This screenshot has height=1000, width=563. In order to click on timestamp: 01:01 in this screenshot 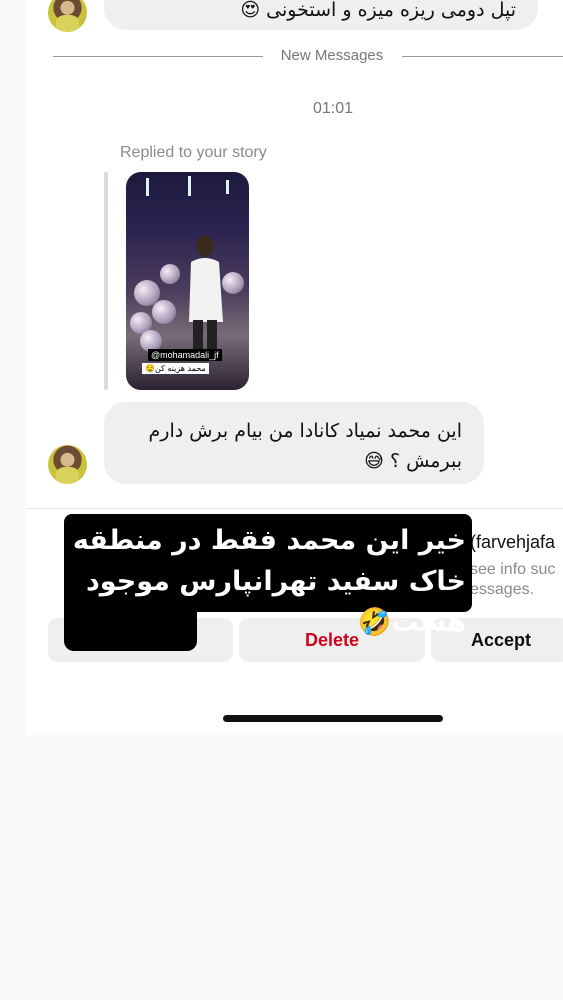, I will do `click(333, 108)`.